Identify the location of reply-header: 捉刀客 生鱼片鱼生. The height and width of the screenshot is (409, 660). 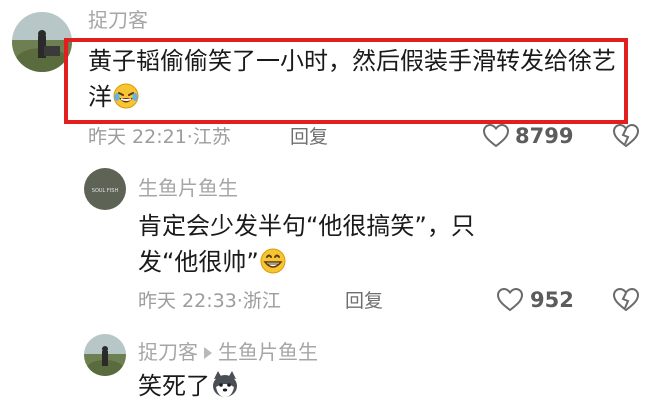
(228, 352).